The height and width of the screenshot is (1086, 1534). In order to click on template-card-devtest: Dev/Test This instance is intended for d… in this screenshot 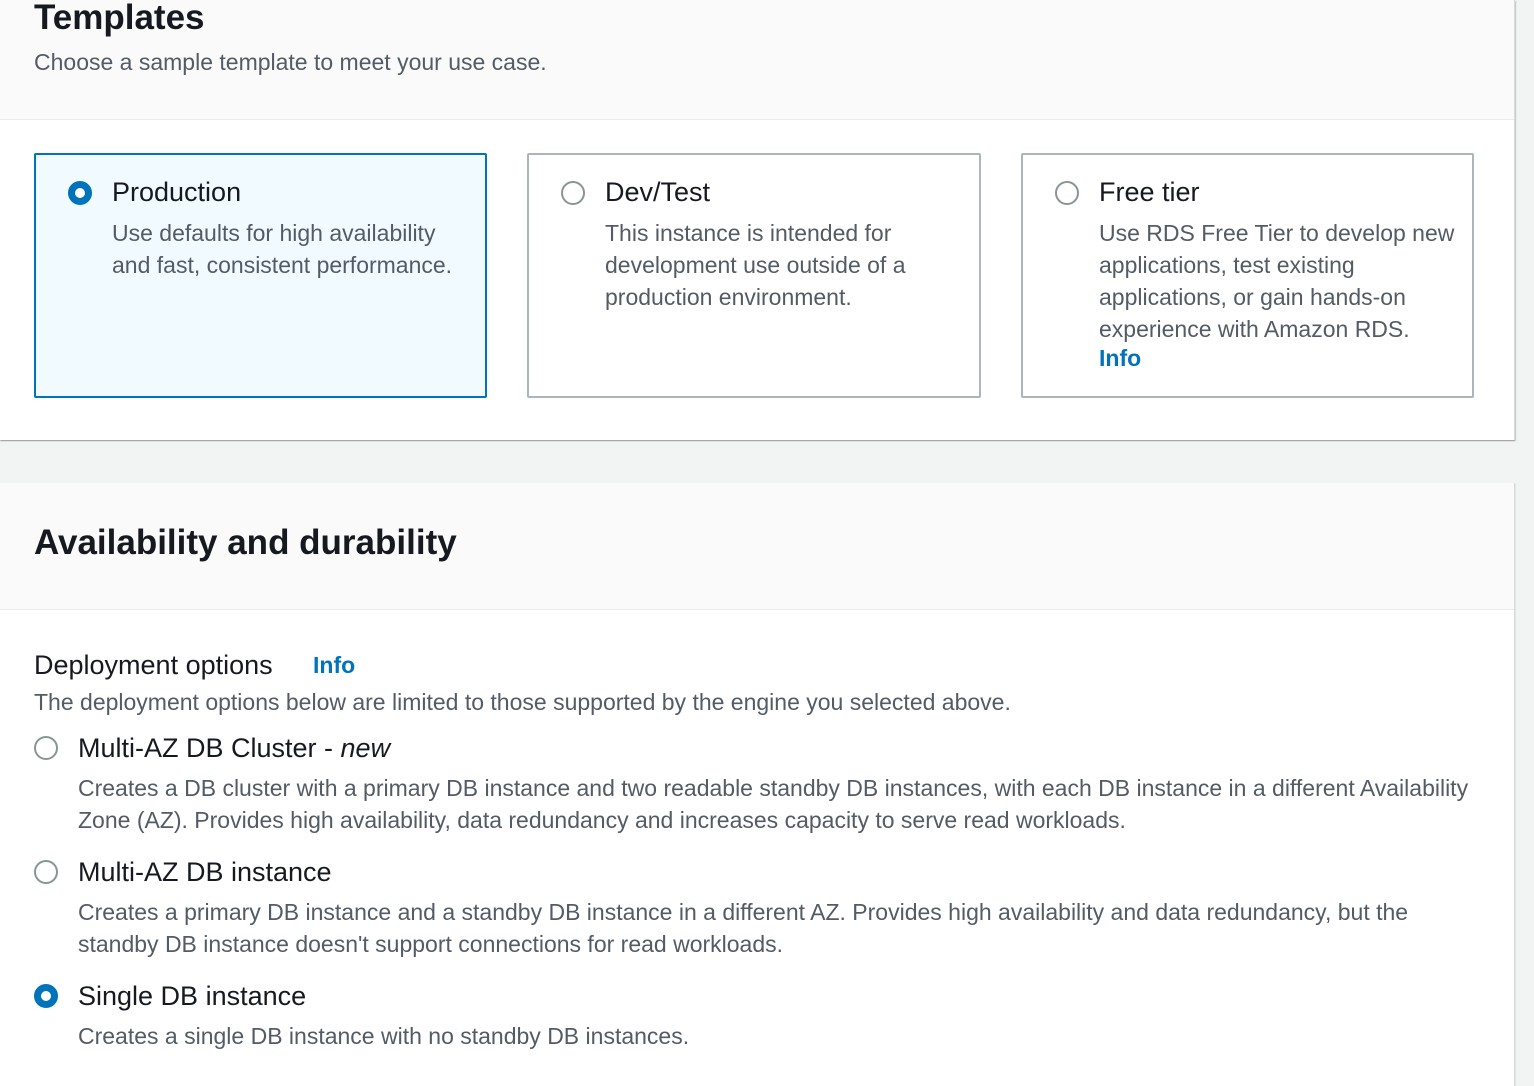, I will do `click(754, 275)`.